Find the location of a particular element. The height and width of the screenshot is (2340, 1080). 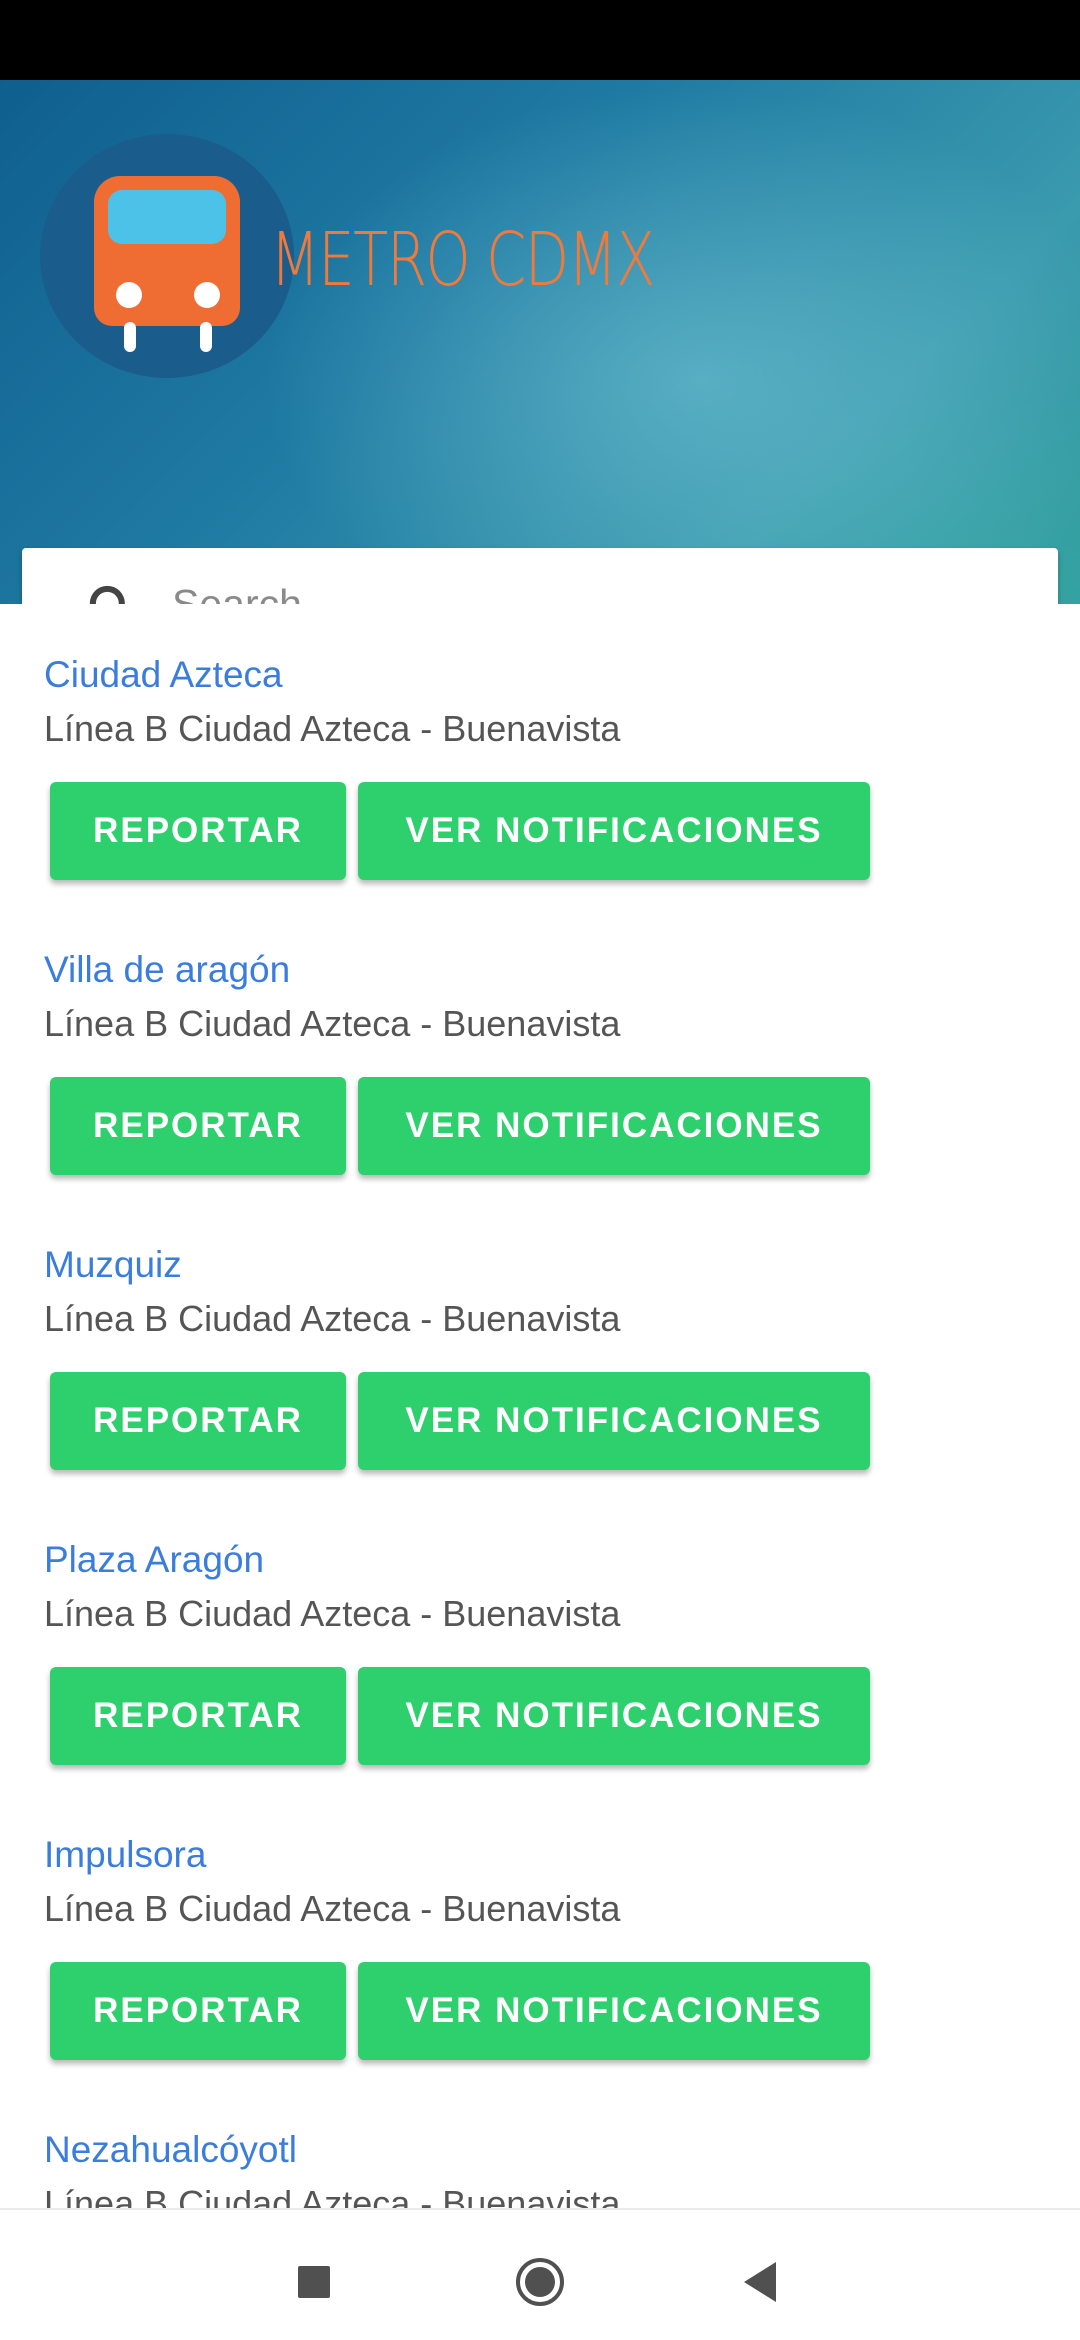

station-name: Muzquiz is located at coordinates (113, 1265).